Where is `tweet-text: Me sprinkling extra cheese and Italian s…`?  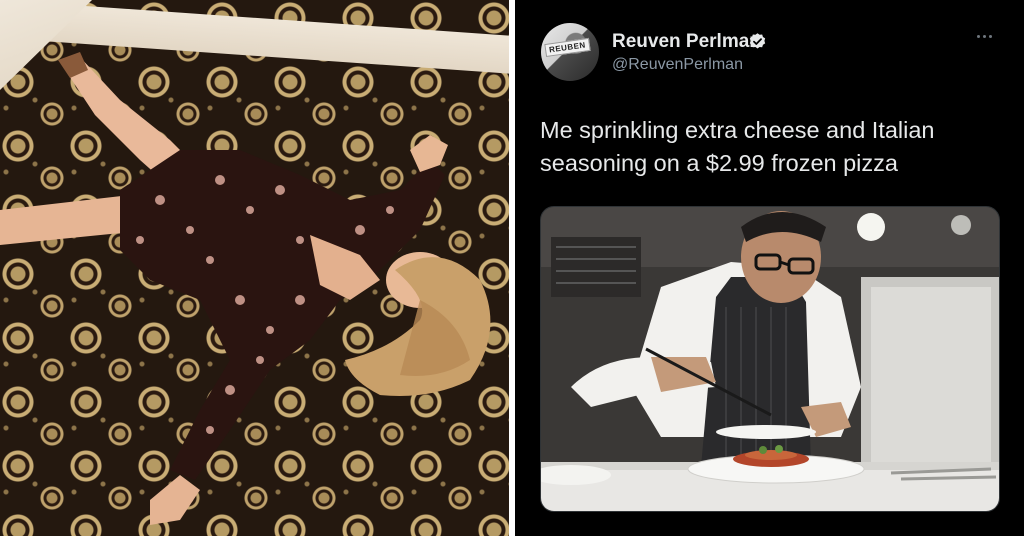
tweet-text: Me sprinkling extra cheese and Italian s… is located at coordinates (737, 146).